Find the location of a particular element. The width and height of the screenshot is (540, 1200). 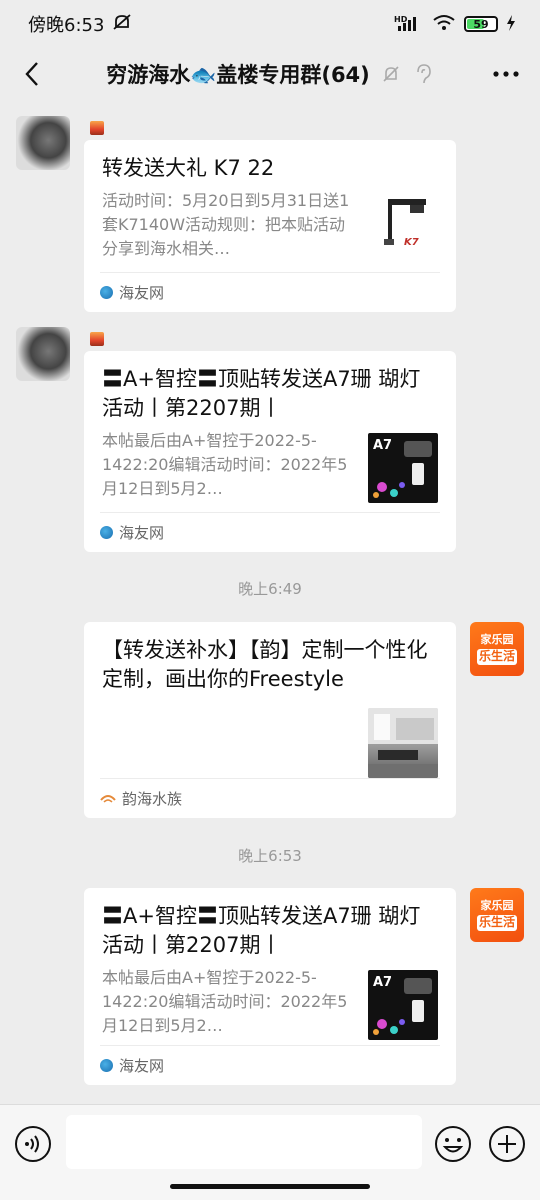

chat-header: 穷游海水🐟盖楼专用群(64) is located at coordinates (270, 74).